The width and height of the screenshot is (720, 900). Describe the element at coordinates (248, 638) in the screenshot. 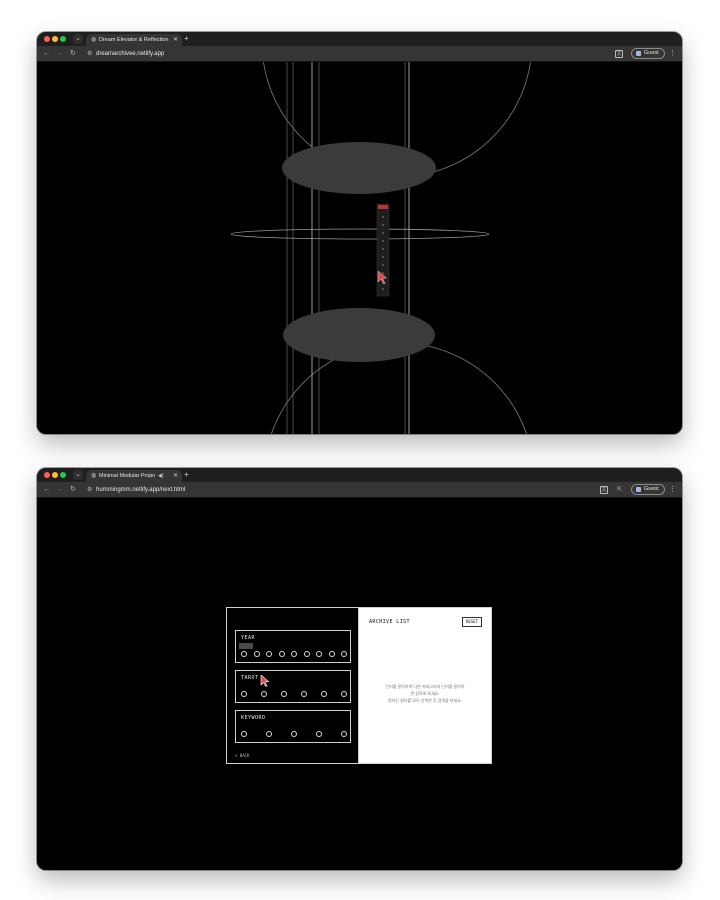

I see `filter-title-year: YEAR` at that location.